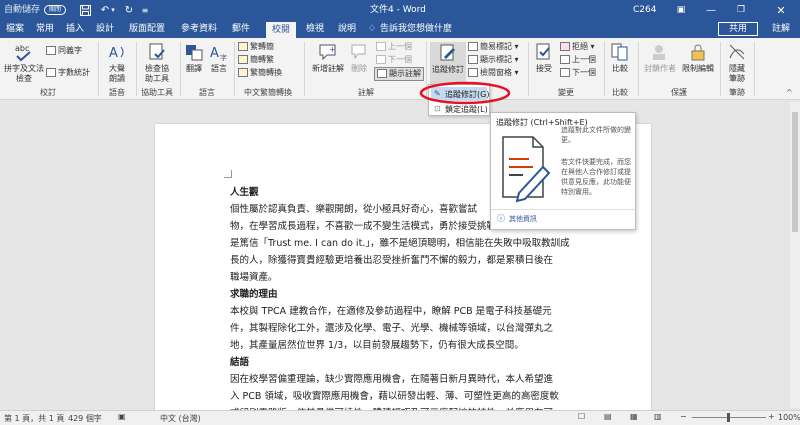 The width and height of the screenshot is (800, 425). What do you see at coordinates (447, 52) in the screenshot?
I see `track-changes-icon` at bounding box center [447, 52].